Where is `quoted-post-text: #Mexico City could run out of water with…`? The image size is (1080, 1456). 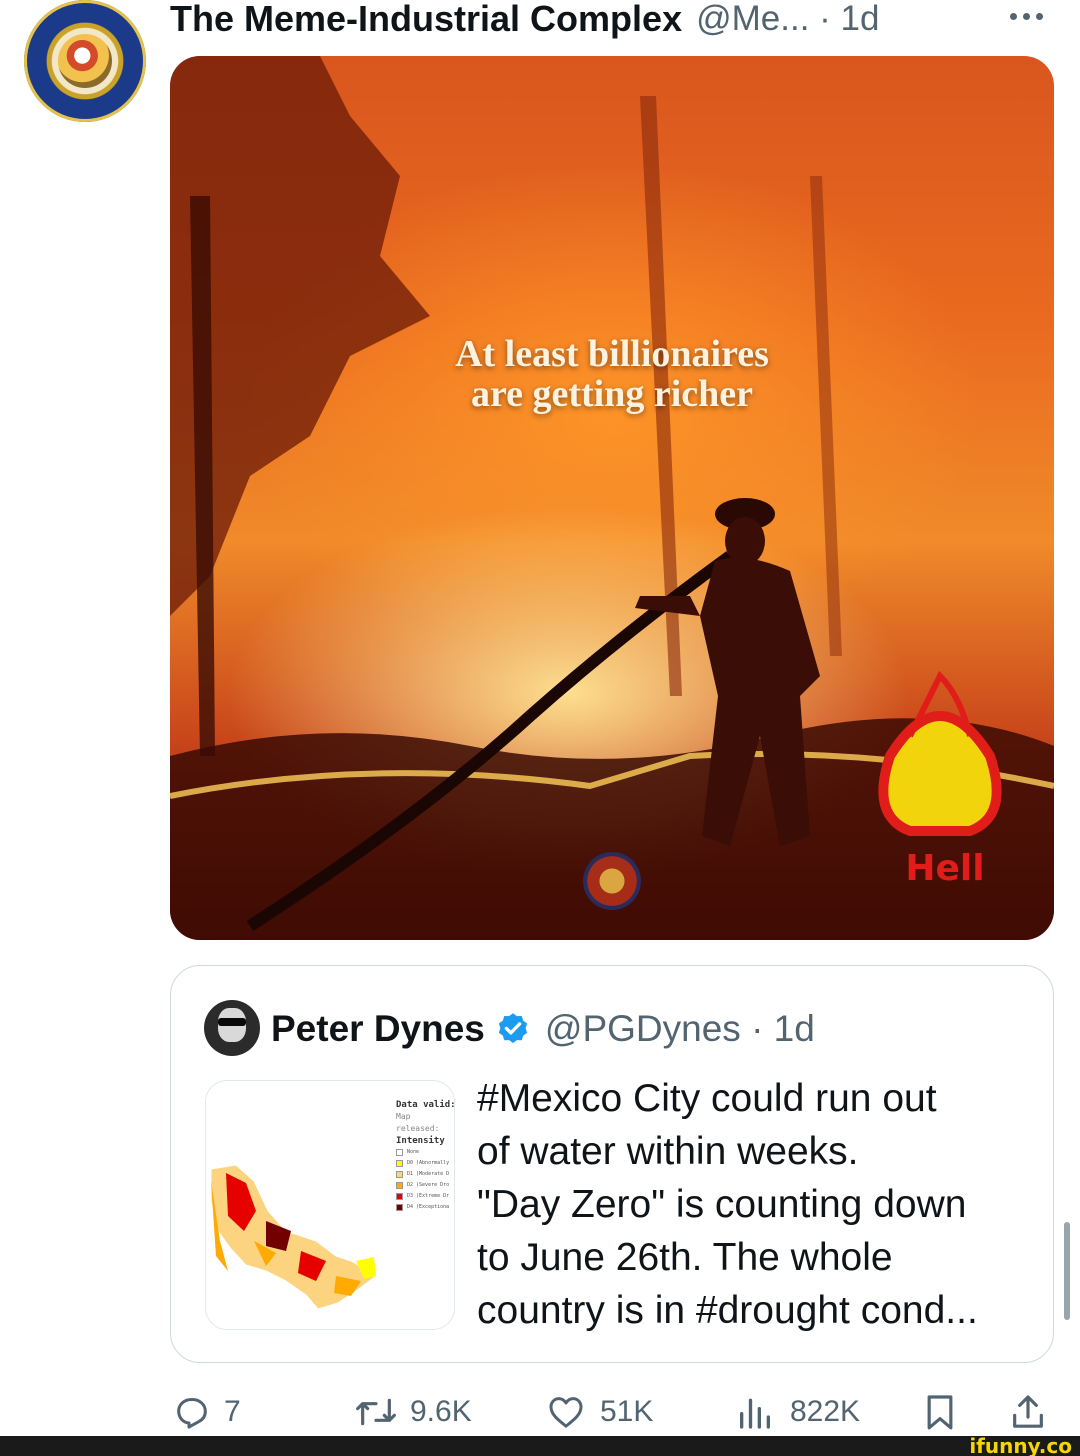
quoted-post-text: #Mexico City could run out of water with… is located at coordinates (757, 1204).